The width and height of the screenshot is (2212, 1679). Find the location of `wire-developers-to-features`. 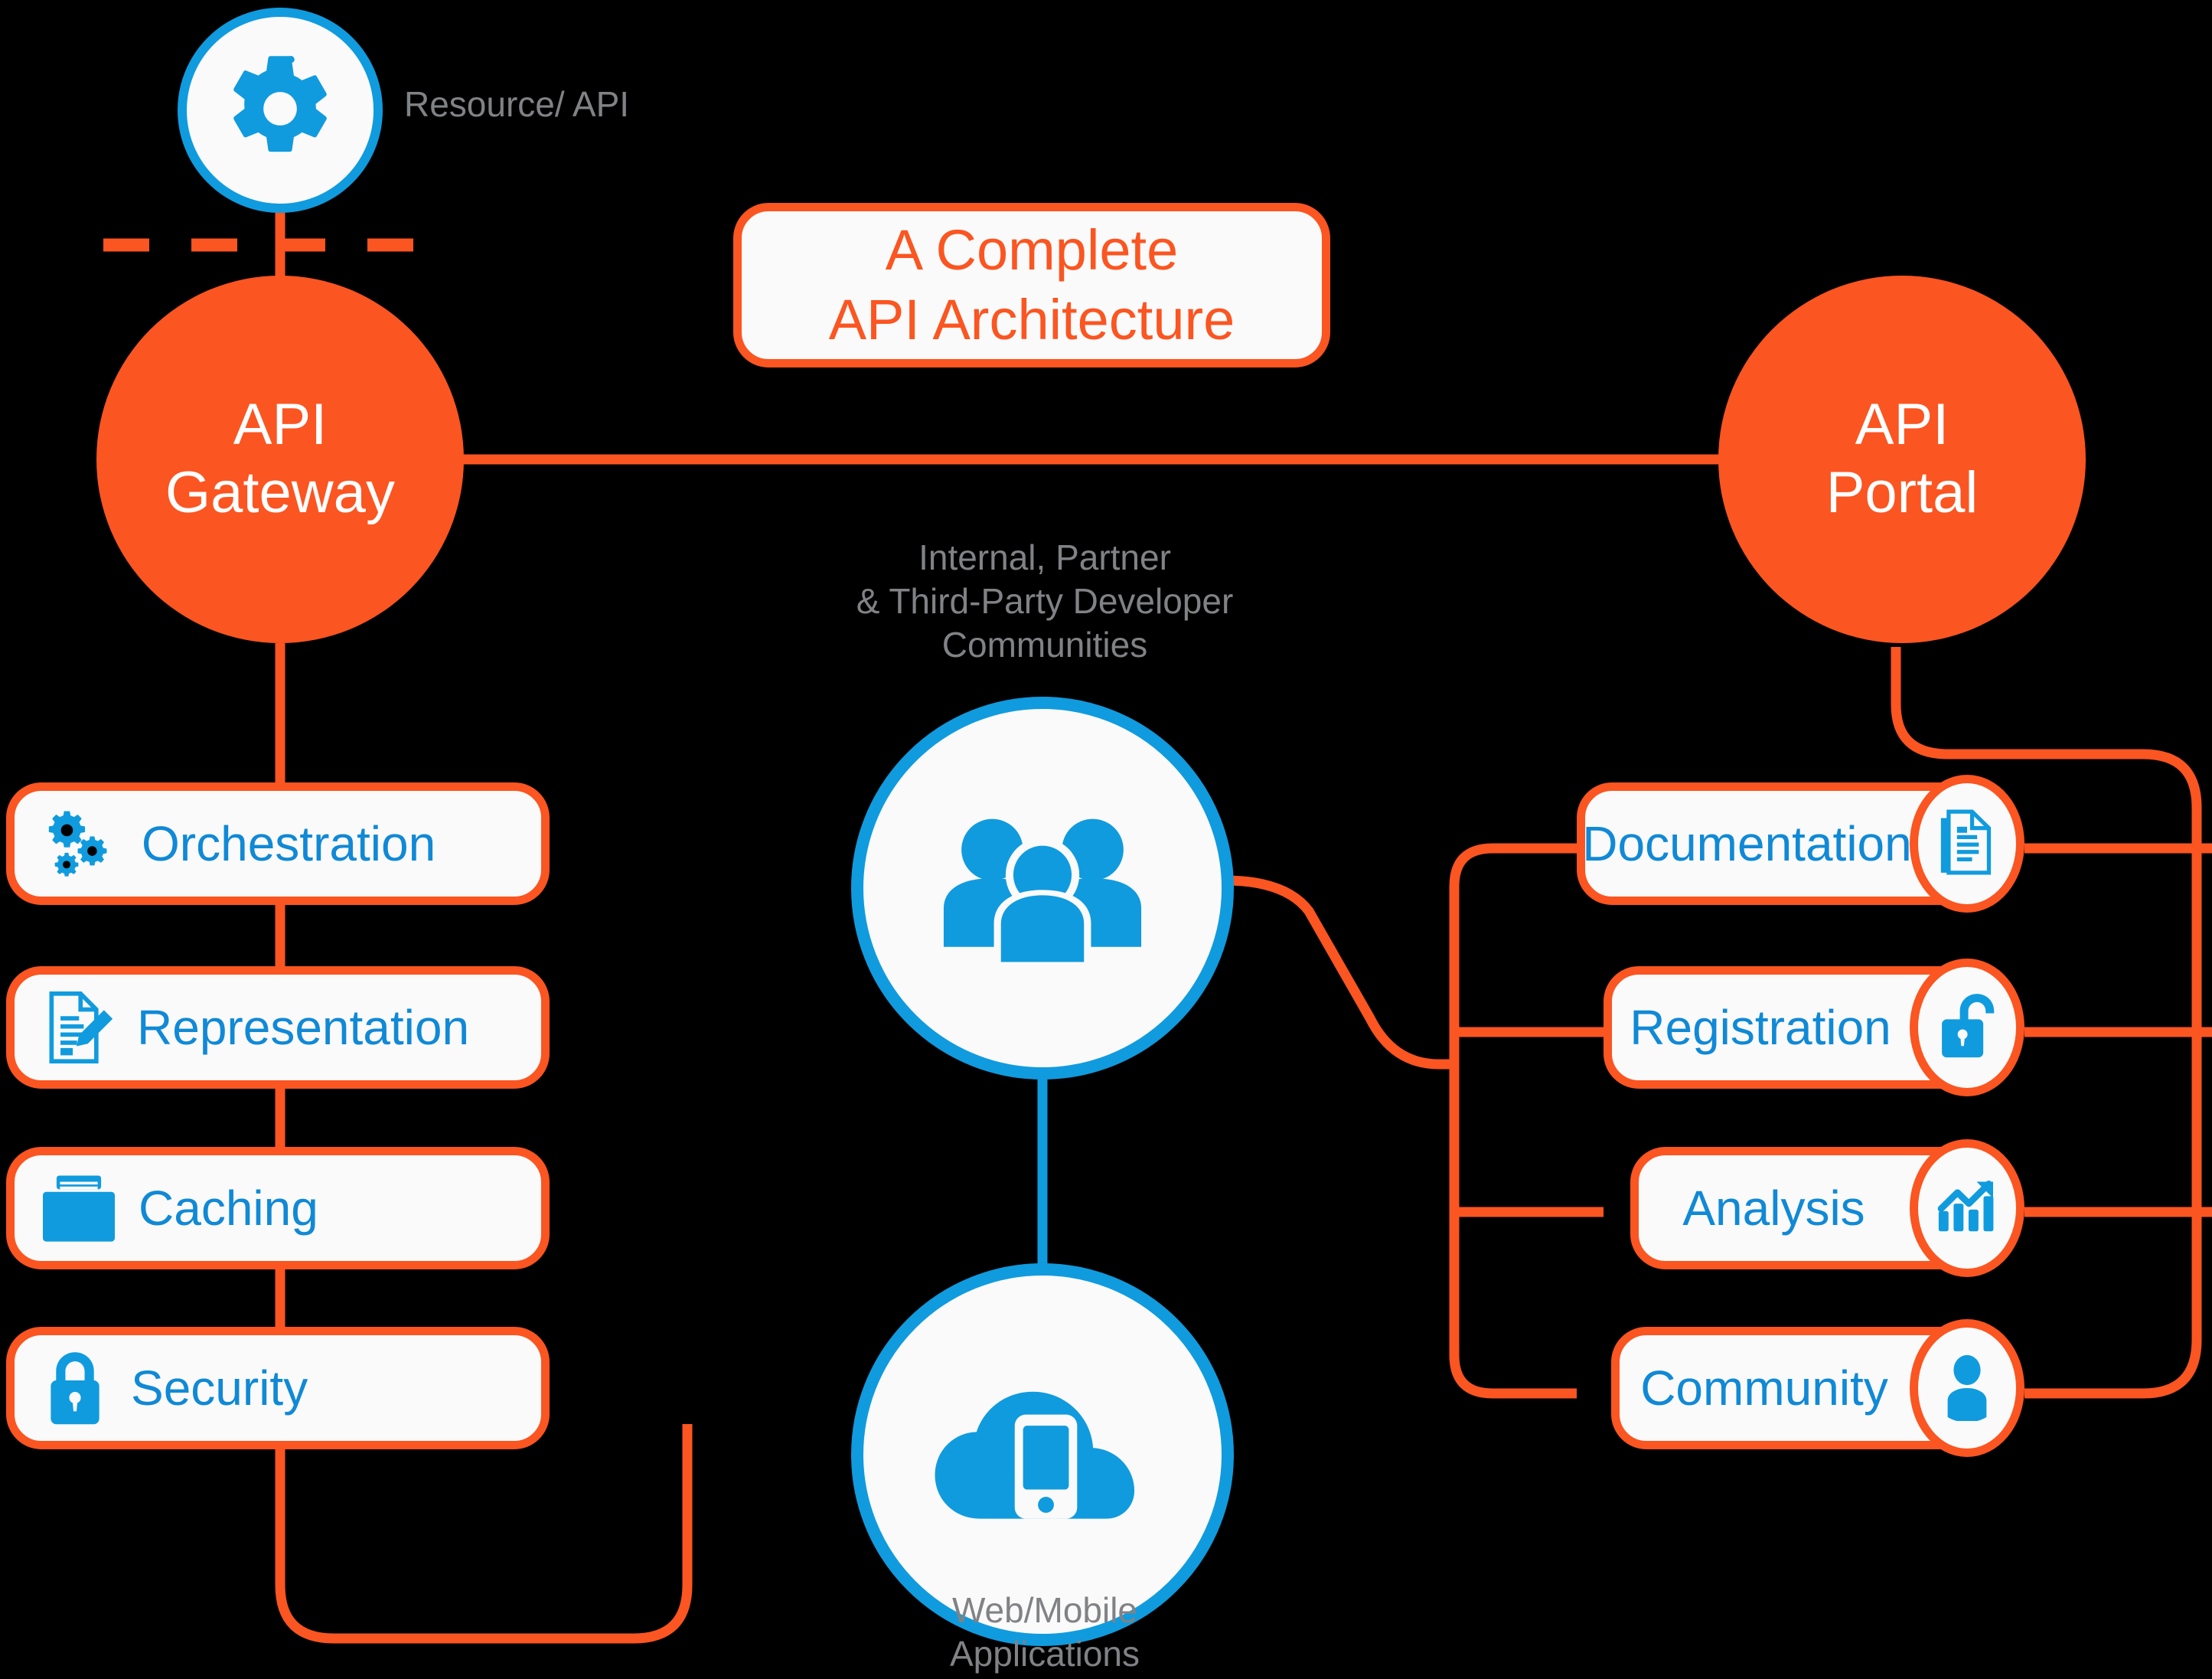

wire-developers-to-features is located at coordinates (1339, 972).